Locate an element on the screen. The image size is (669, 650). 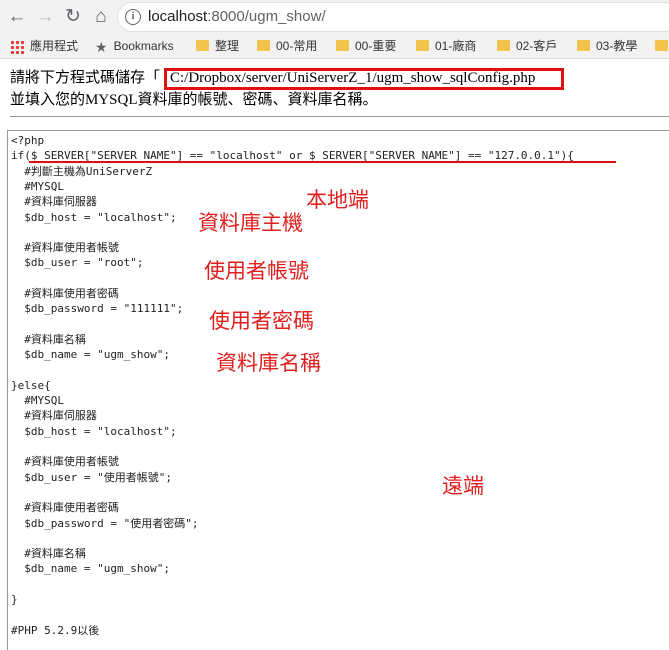
bookmark-folder-00-important: 00-重要 is located at coordinates (366, 46).